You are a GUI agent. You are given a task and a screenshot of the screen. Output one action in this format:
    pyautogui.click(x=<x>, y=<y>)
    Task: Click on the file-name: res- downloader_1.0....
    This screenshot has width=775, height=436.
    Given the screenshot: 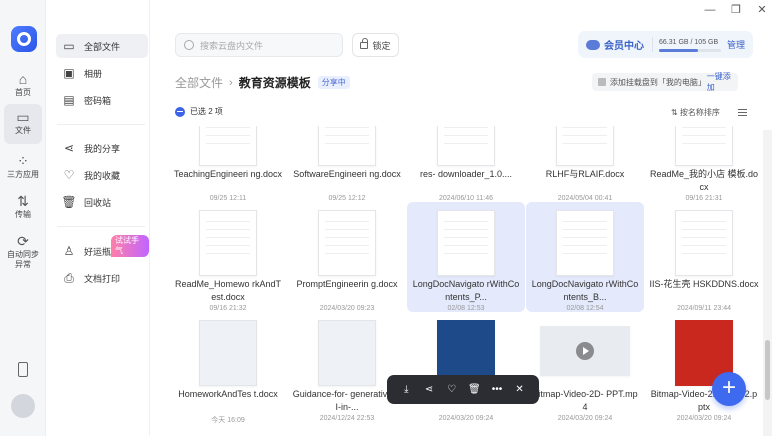 What is the action you would take?
    pyautogui.click(x=466, y=174)
    